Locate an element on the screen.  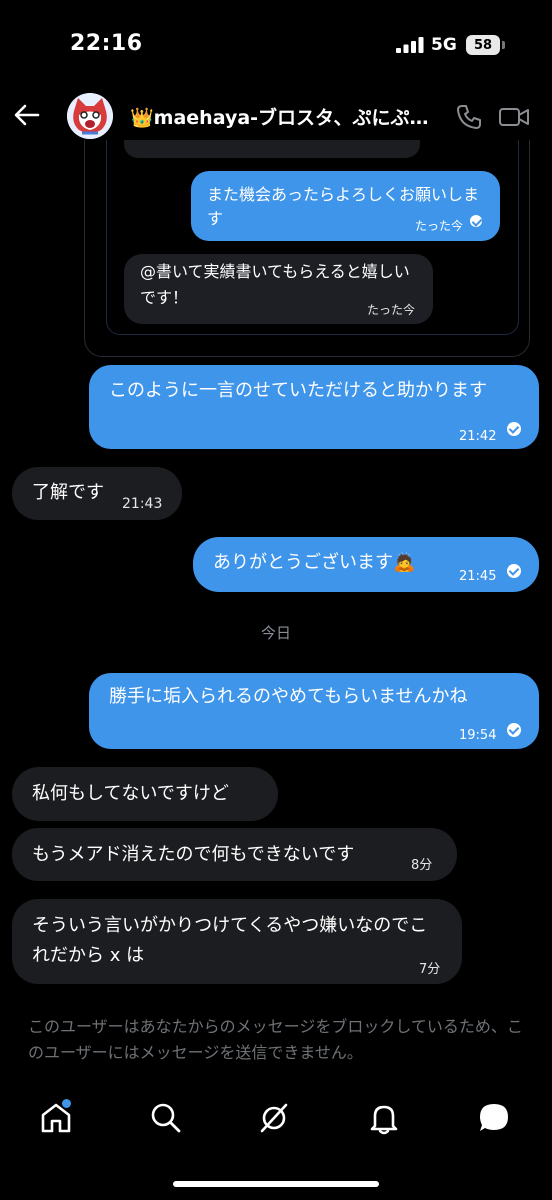
back-arrow-icon is located at coordinates (27, 115).